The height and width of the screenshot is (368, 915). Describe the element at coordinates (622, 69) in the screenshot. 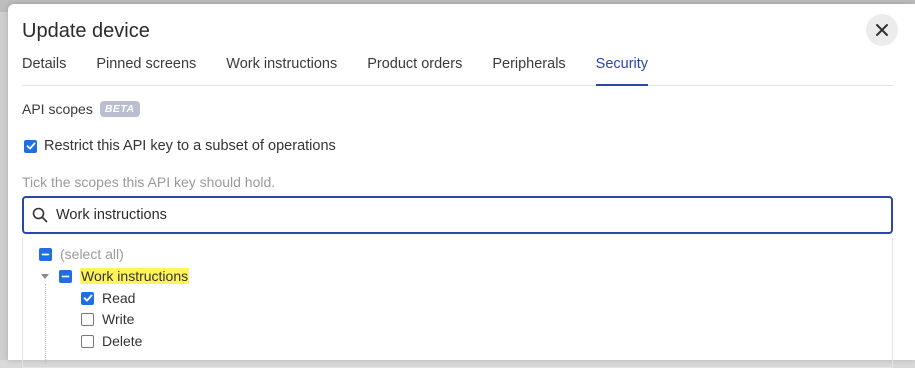

I see `tab-security: Security` at that location.